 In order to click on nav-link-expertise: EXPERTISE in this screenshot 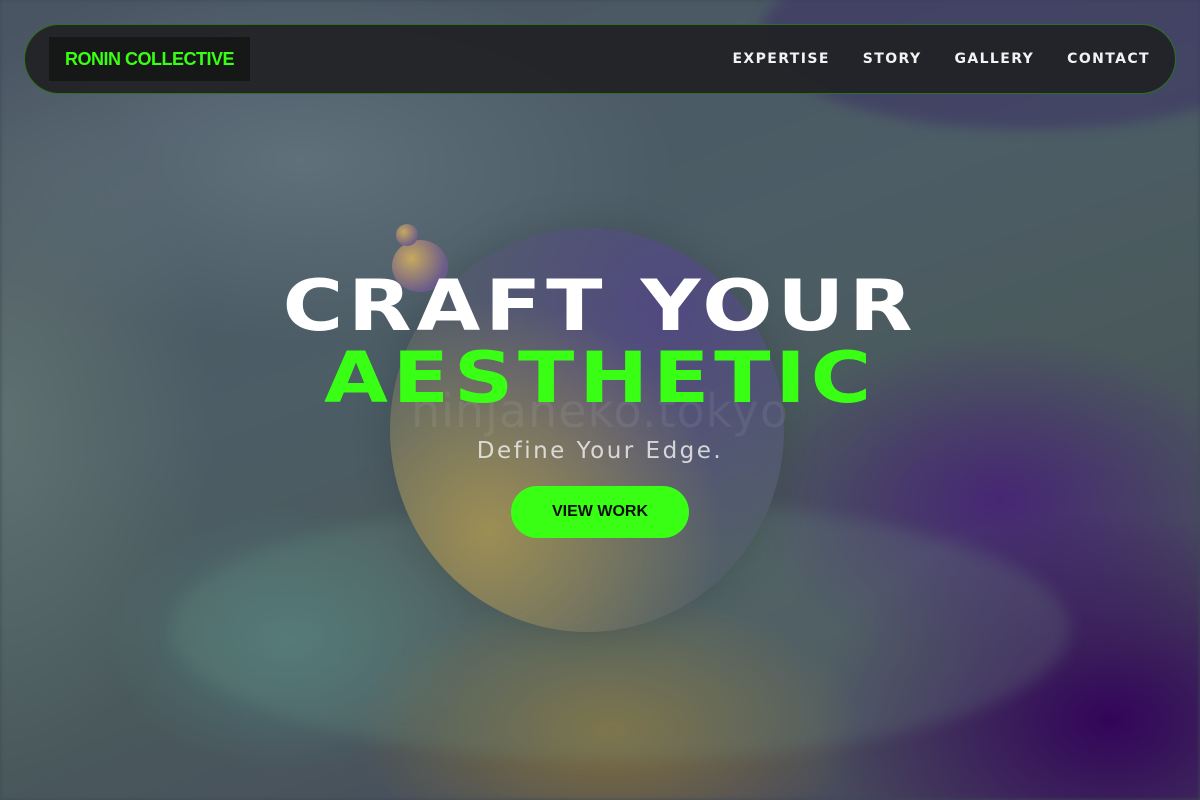, I will do `click(780, 59)`.